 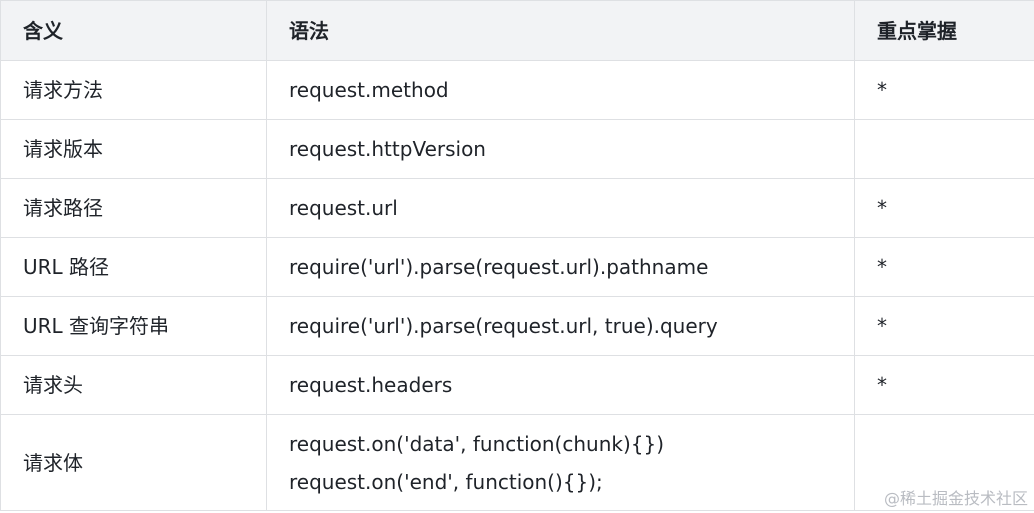 I want to click on syntax-line: request.on('data', function(chunk){}), so click(x=477, y=443).